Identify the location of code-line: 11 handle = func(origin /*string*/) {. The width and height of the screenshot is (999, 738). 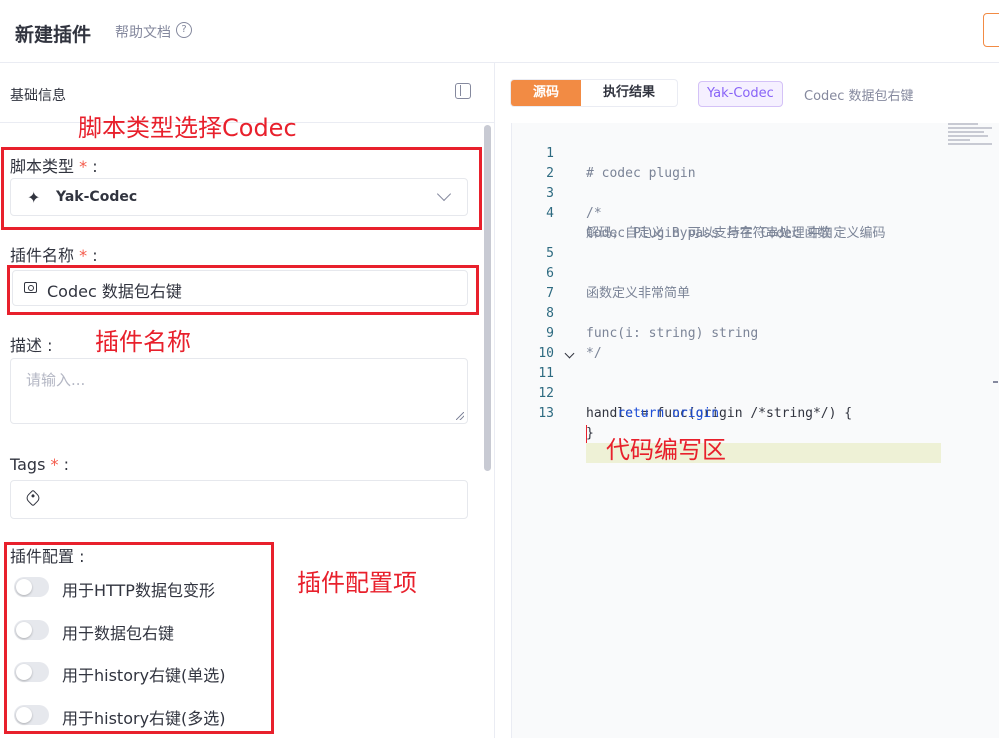
(755, 382).